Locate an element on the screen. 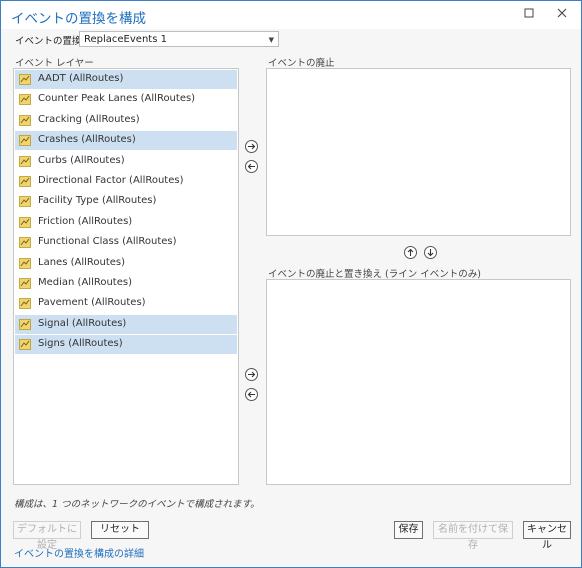 The height and width of the screenshot is (568, 582). list-item: Pavement (AllRoutes) is located at coordinates (126, 303).